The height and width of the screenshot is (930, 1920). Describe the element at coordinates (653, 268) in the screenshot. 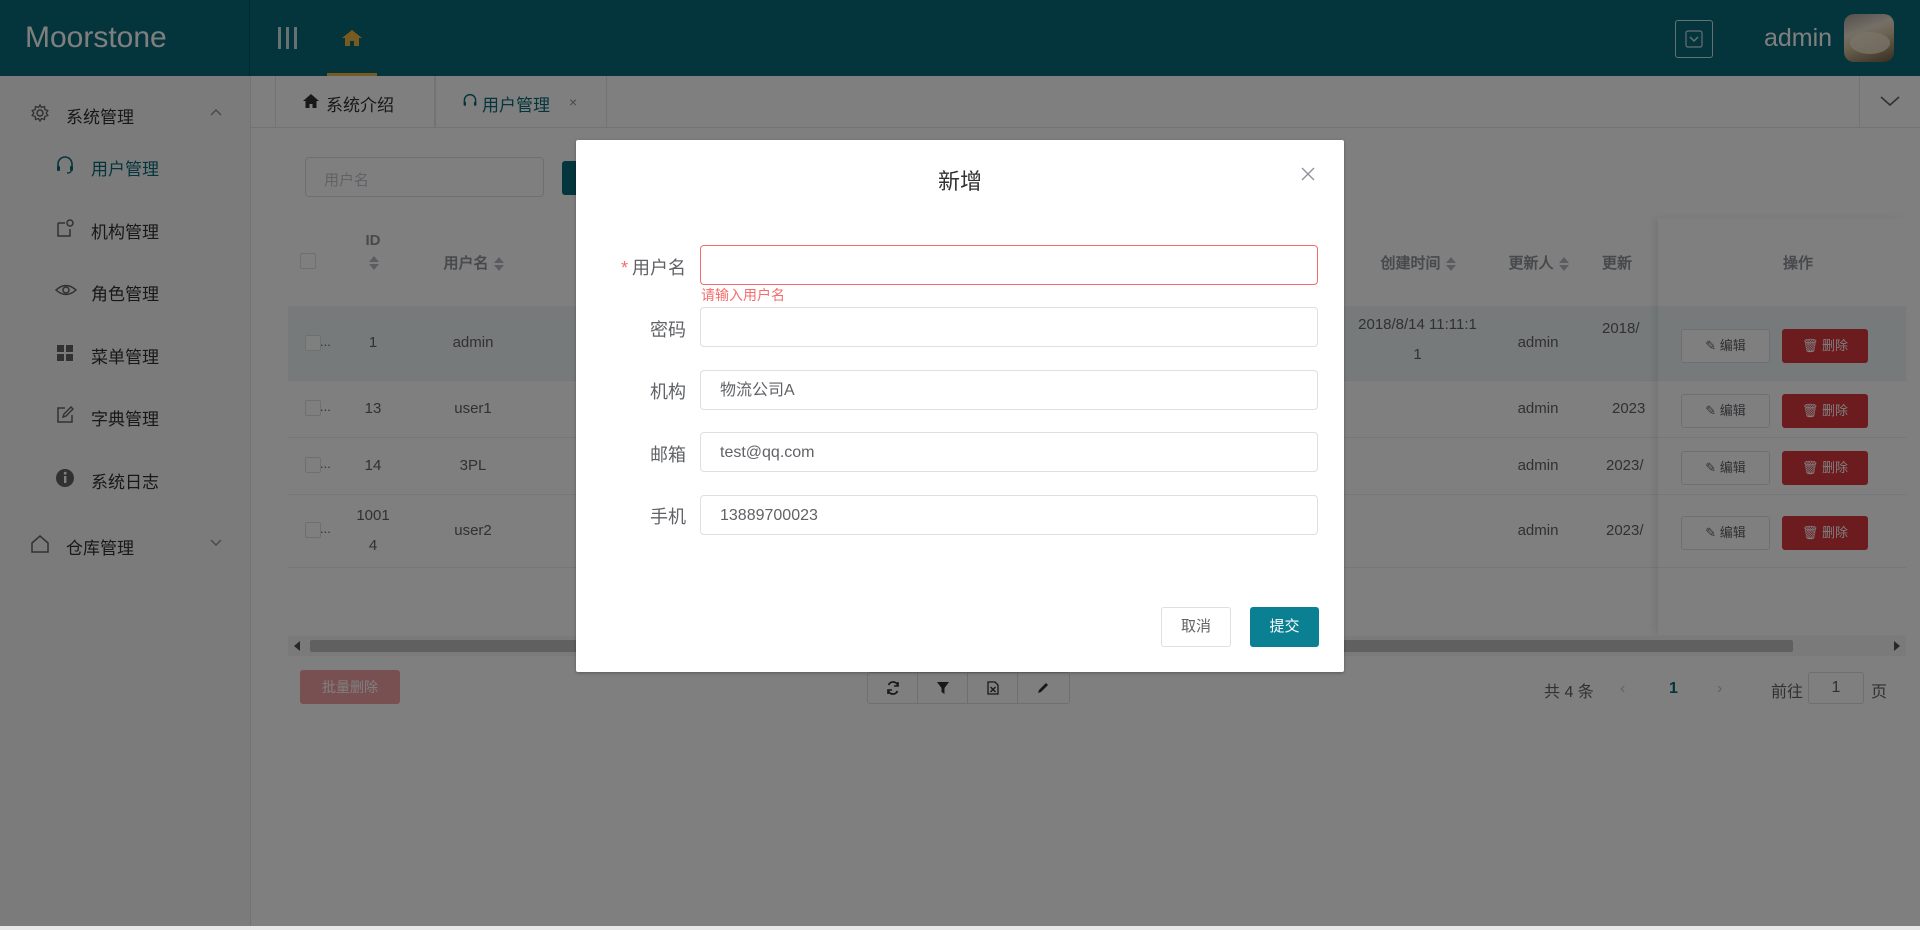

I see `username-label: * 用户名` at that location.